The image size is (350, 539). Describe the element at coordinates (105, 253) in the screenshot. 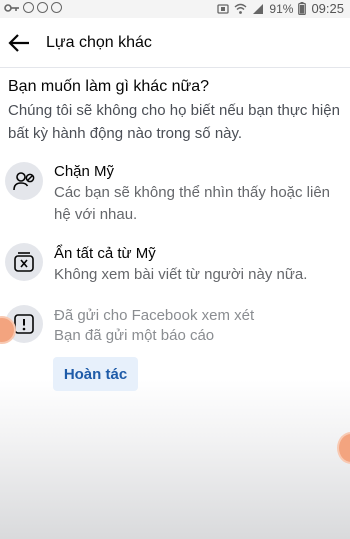

I see `option-hide-all-title: Ẩn tất cả từ Mỹ` at that location.